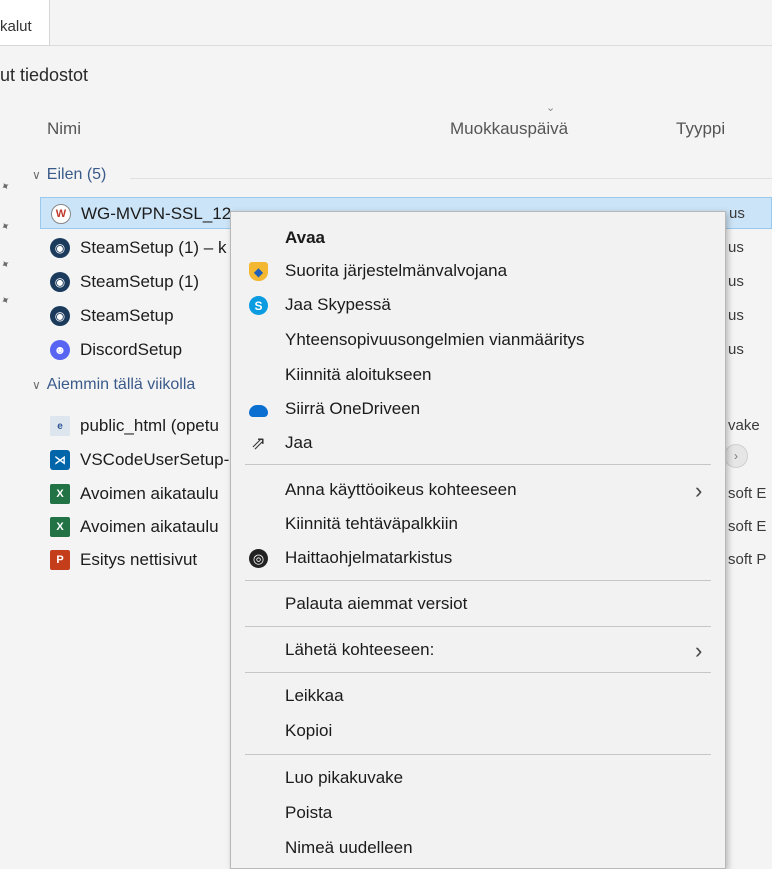  I want to click on file-name: SteamSetup (1) – k, so click(153, 247).